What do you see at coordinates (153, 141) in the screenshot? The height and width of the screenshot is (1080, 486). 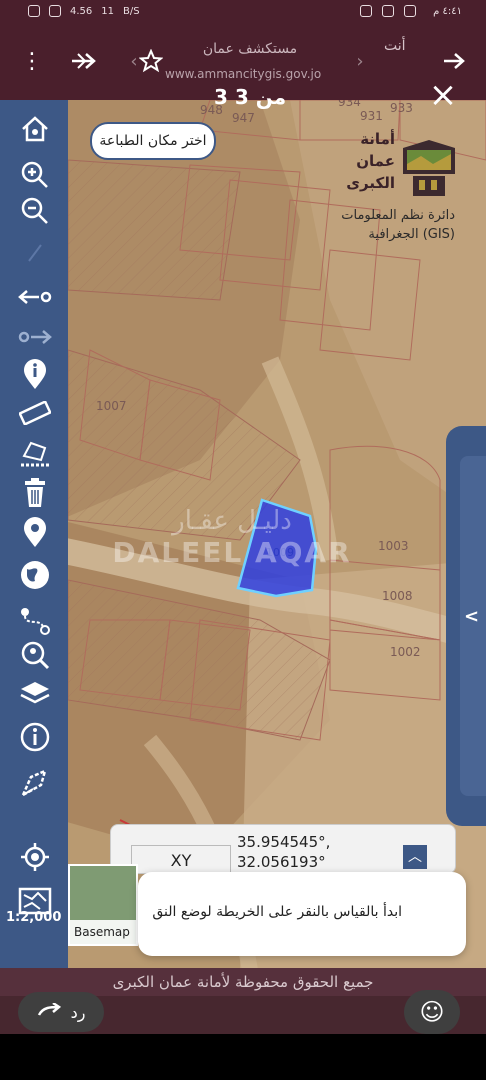 I see `choose-print-location-button: اختر مكان الطباعة` at bounding box center [153, 141].